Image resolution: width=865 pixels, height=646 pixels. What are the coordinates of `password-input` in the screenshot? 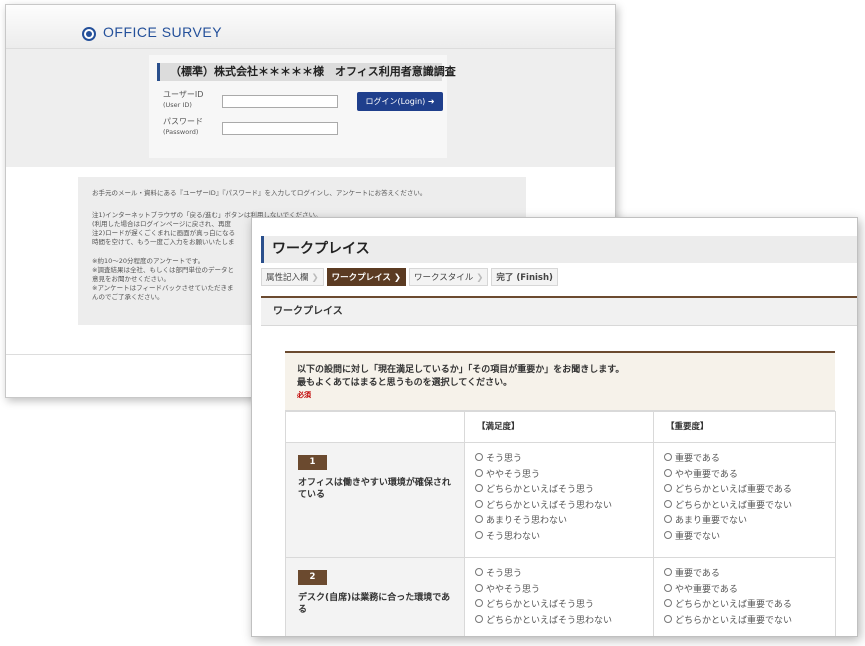 It's located at (280, 128).